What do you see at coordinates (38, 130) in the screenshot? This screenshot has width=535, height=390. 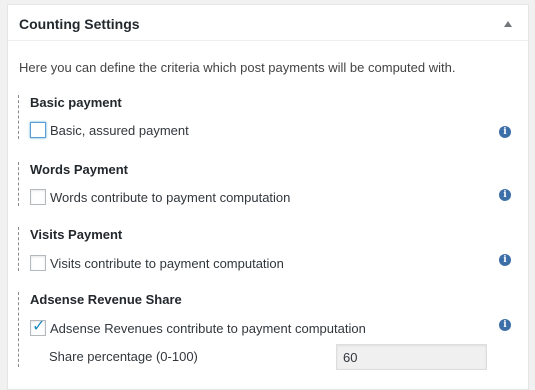 I see `basic-payment-checkbox` at bounding box center [38, 130].